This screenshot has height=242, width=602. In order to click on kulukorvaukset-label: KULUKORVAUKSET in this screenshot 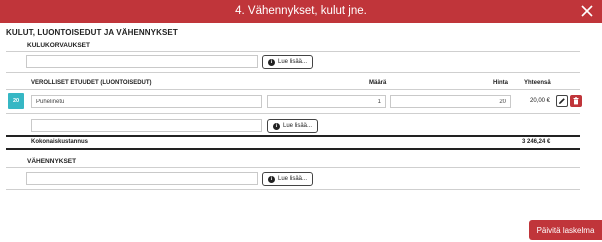, I will do `click(58, 45)`.